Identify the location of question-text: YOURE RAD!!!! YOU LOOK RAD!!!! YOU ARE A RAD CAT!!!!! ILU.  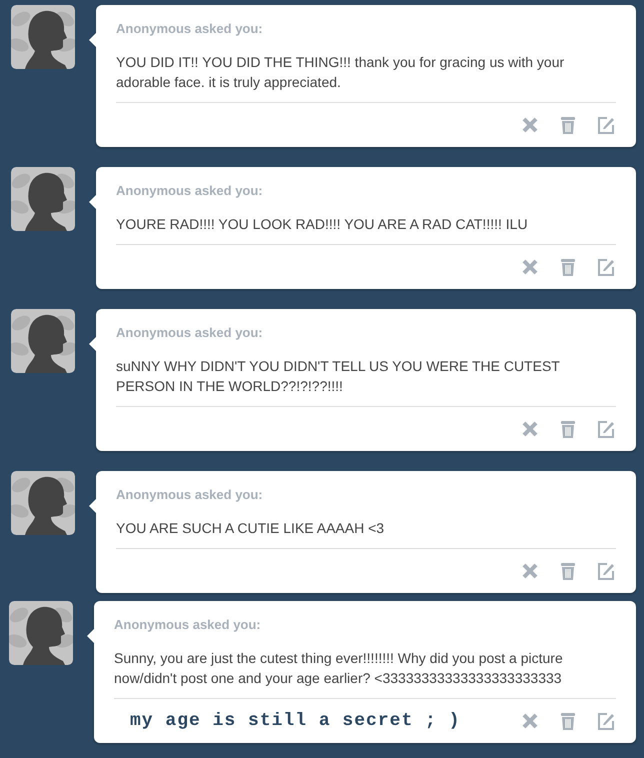
(322, 224).